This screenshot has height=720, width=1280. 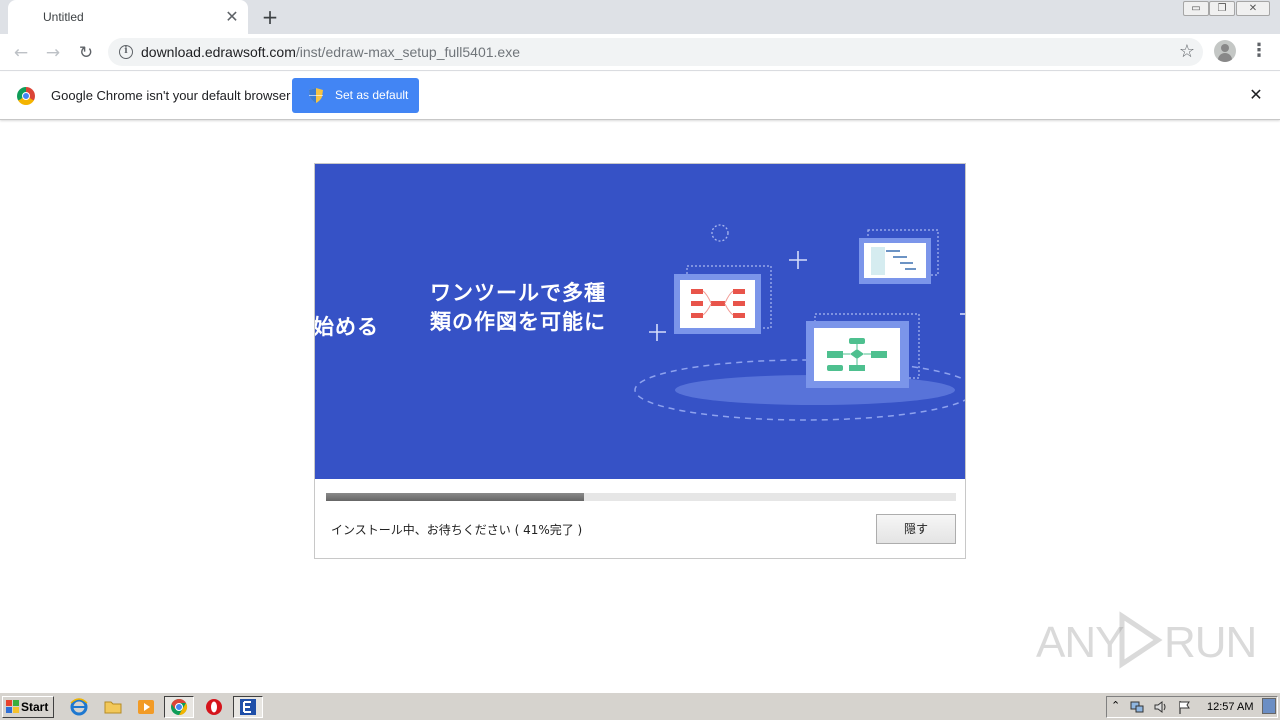 I want to click on info-icon: i, so click(x=126, y=52).